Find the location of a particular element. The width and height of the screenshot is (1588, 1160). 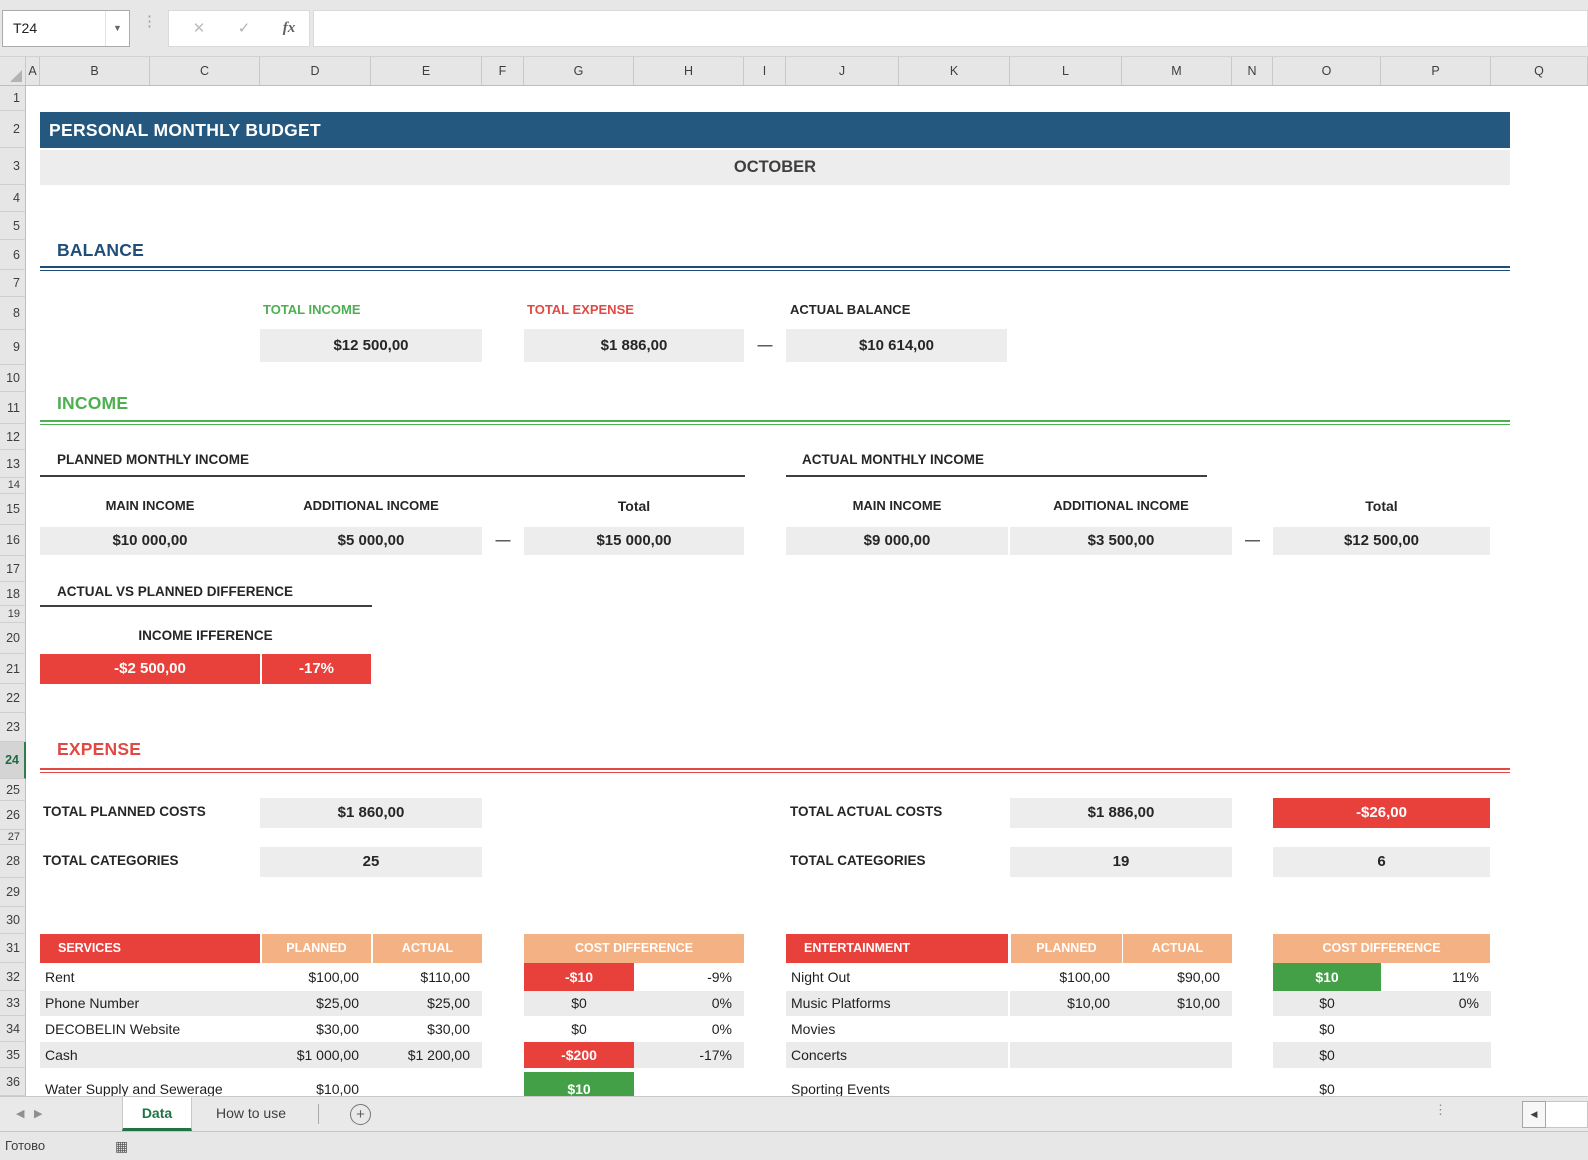

column-header: F is located at coordinates (503, 71).